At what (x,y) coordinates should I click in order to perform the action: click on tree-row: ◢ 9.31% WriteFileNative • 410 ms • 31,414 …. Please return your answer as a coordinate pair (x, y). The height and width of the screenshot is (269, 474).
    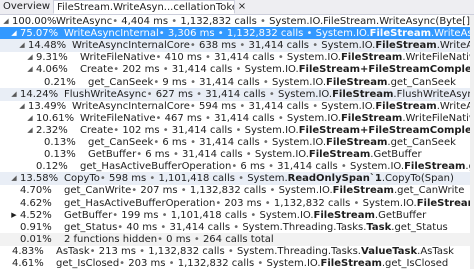
    Looking at the image, I should click on (237, 57).